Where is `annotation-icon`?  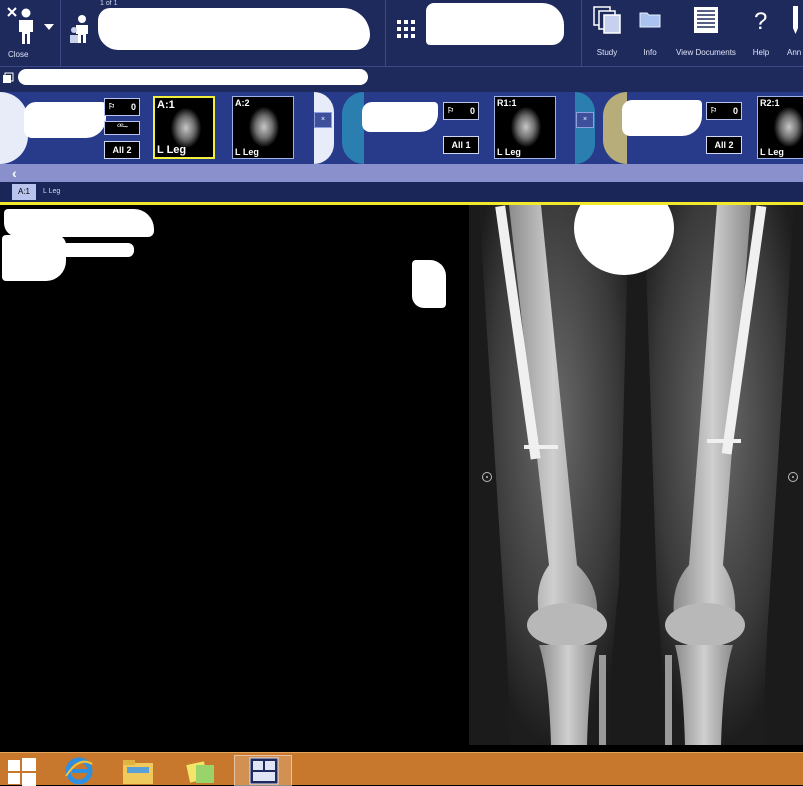
annotation-icon is located at coordinates (795, 20).